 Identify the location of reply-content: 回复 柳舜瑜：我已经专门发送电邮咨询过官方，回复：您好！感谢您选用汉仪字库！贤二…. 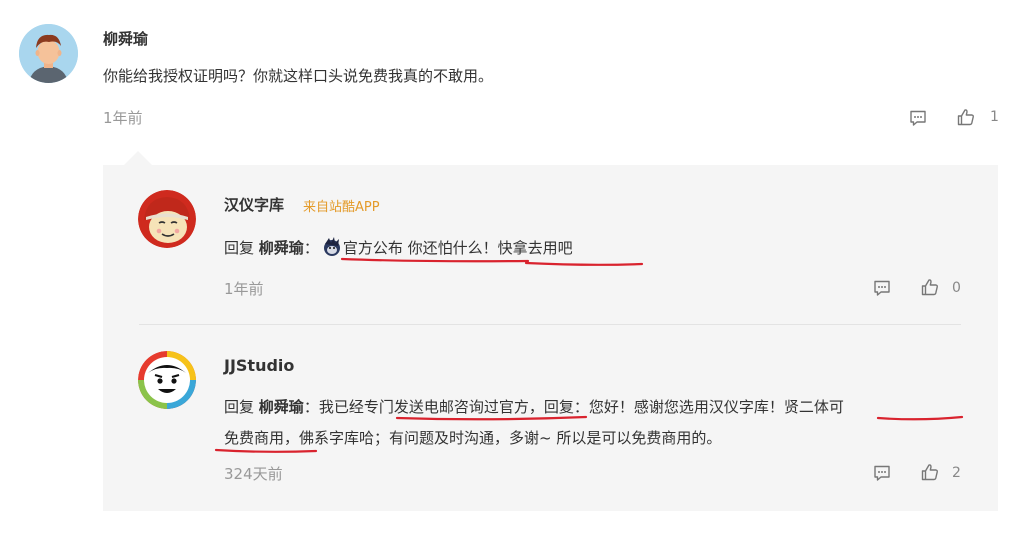
(534, 406).